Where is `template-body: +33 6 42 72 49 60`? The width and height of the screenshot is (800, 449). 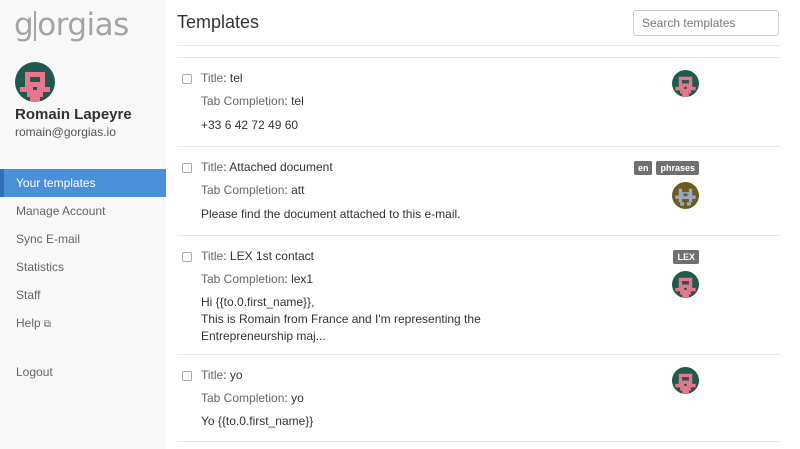
template-body: +33 6 42 72 49 60 is located at coordinates (250, 125).